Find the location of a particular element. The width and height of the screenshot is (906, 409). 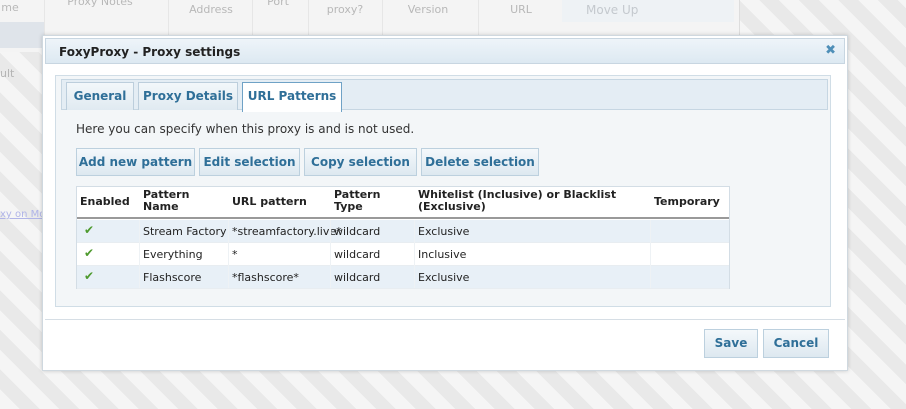

tab-url-patterns: URL Patterns is located at coordinates (292, 97).